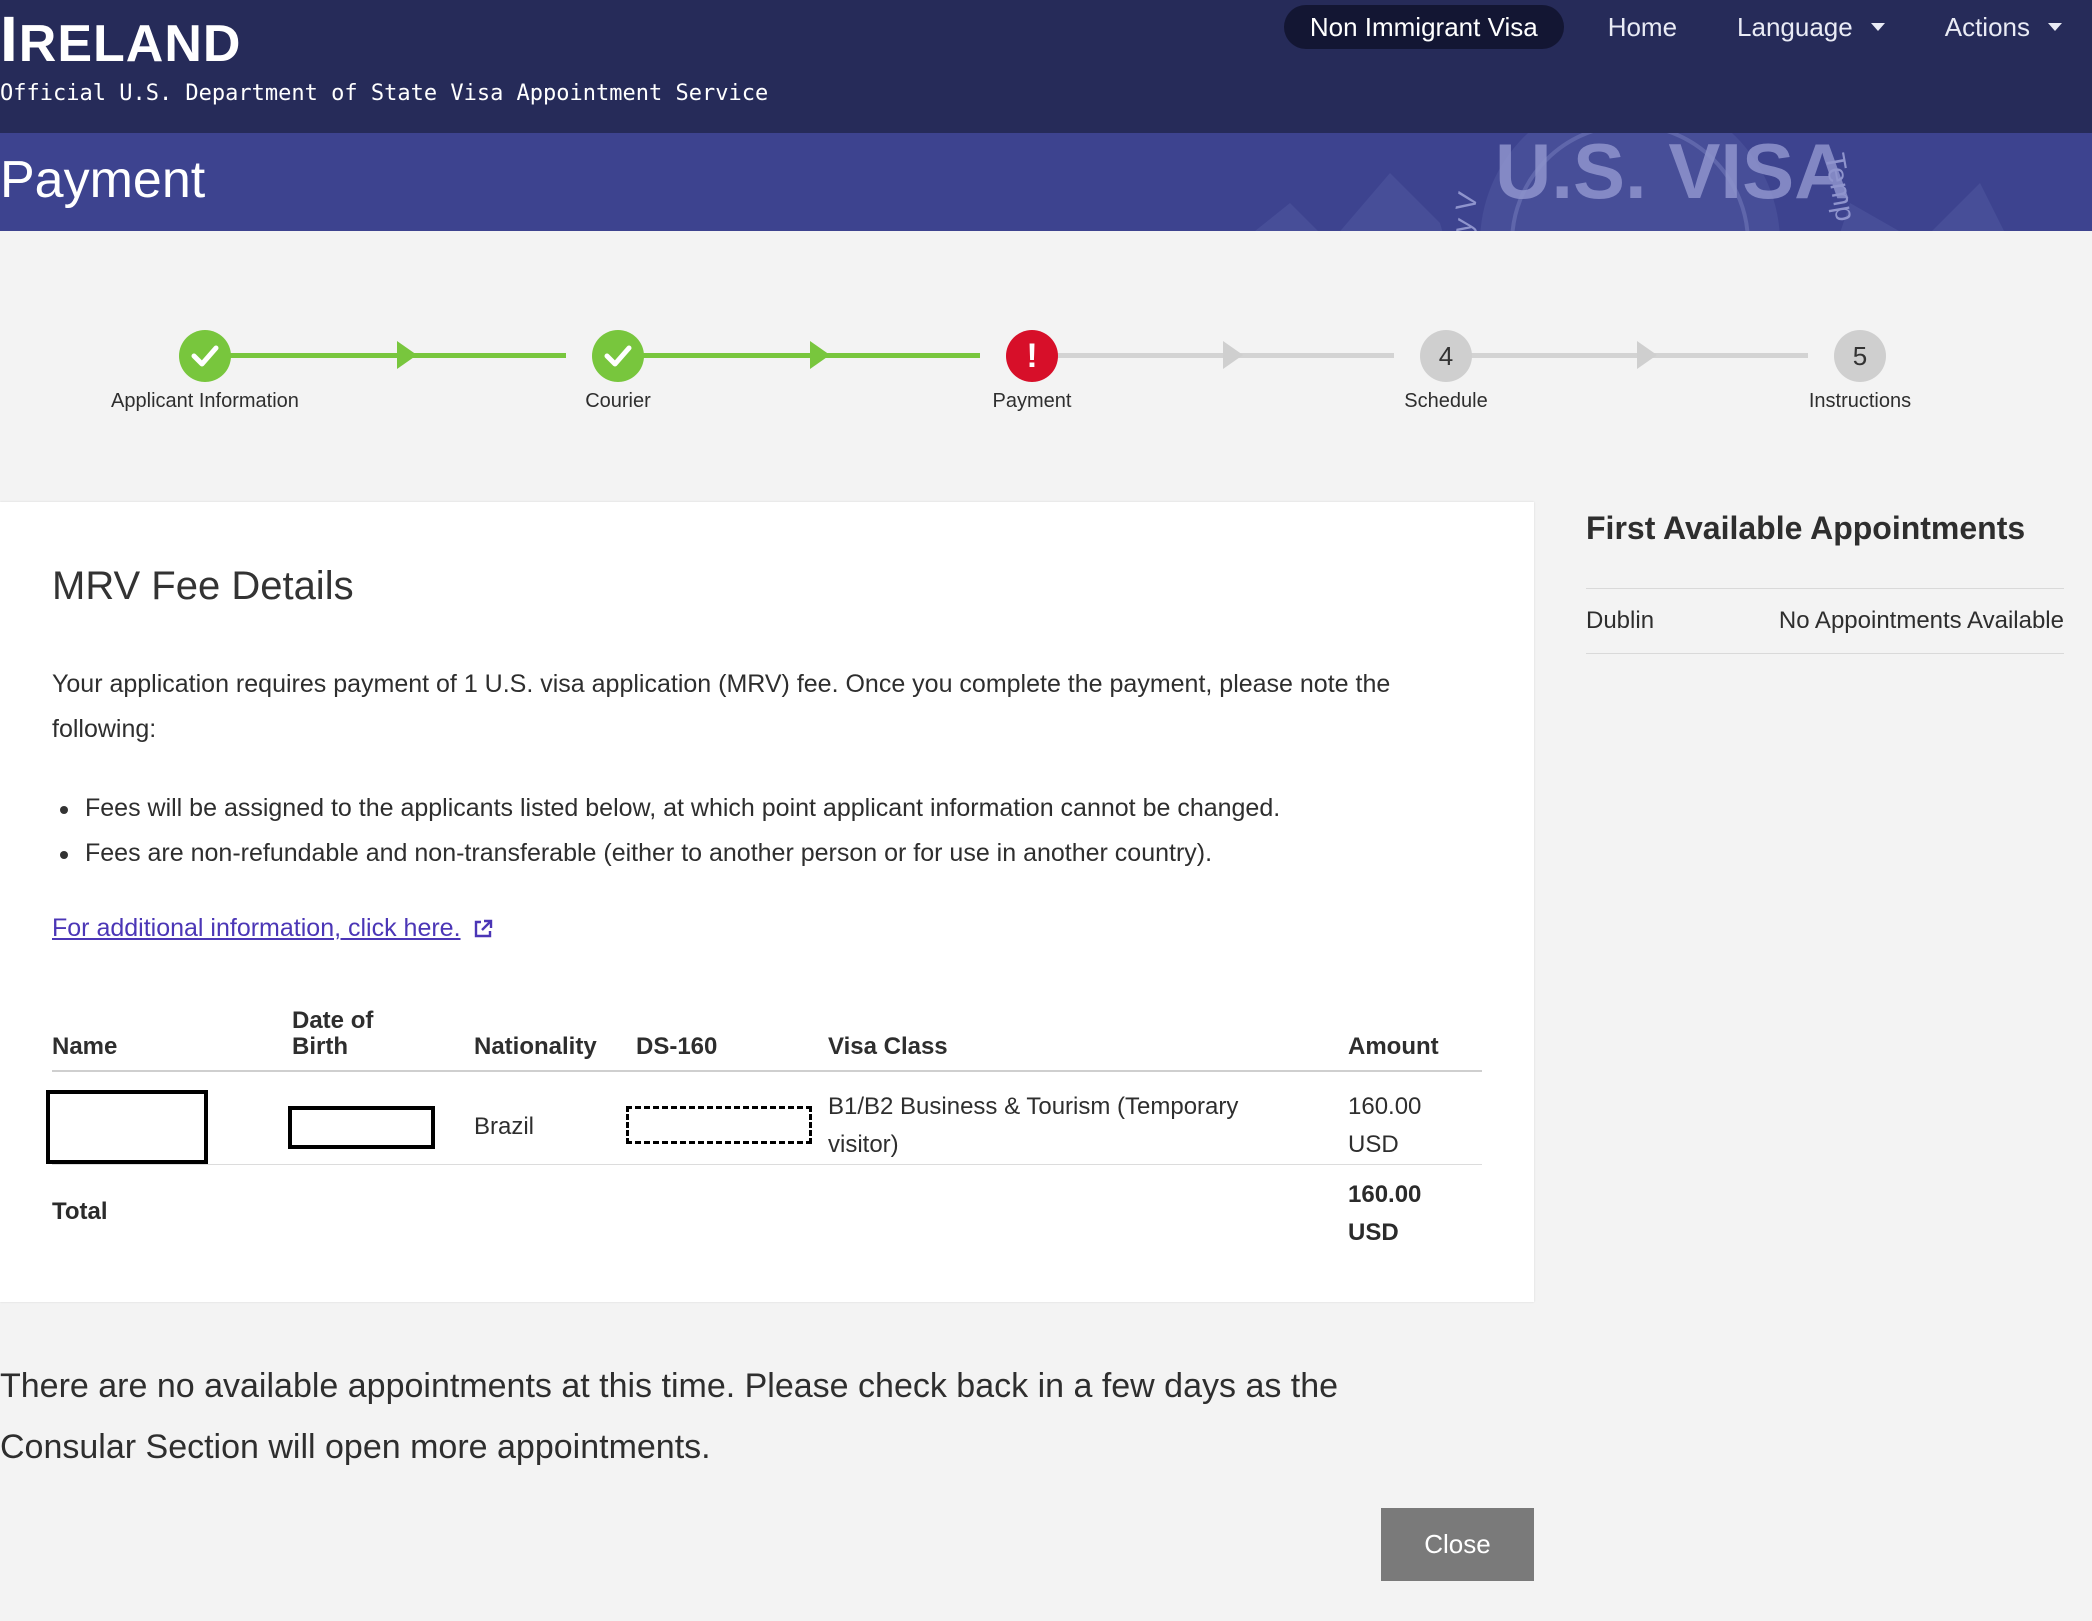 The width and height of the screenshot is (2092, 1621). I want to click on step-label-courier: Courier, so click(618, 401).